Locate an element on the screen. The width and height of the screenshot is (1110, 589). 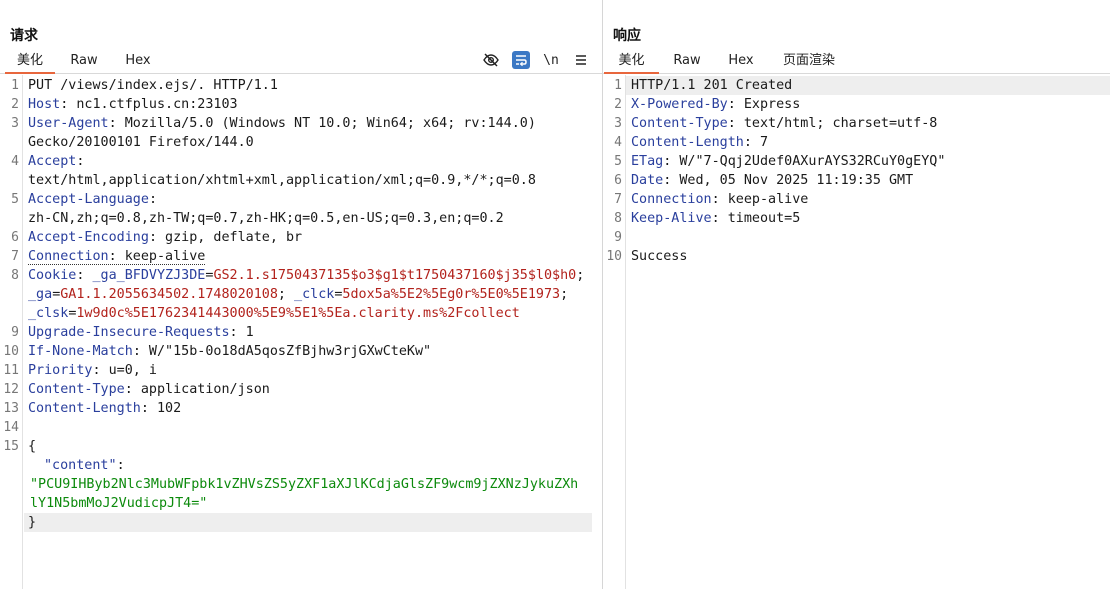
line-number: 14 is located at coordinates (11, 427).